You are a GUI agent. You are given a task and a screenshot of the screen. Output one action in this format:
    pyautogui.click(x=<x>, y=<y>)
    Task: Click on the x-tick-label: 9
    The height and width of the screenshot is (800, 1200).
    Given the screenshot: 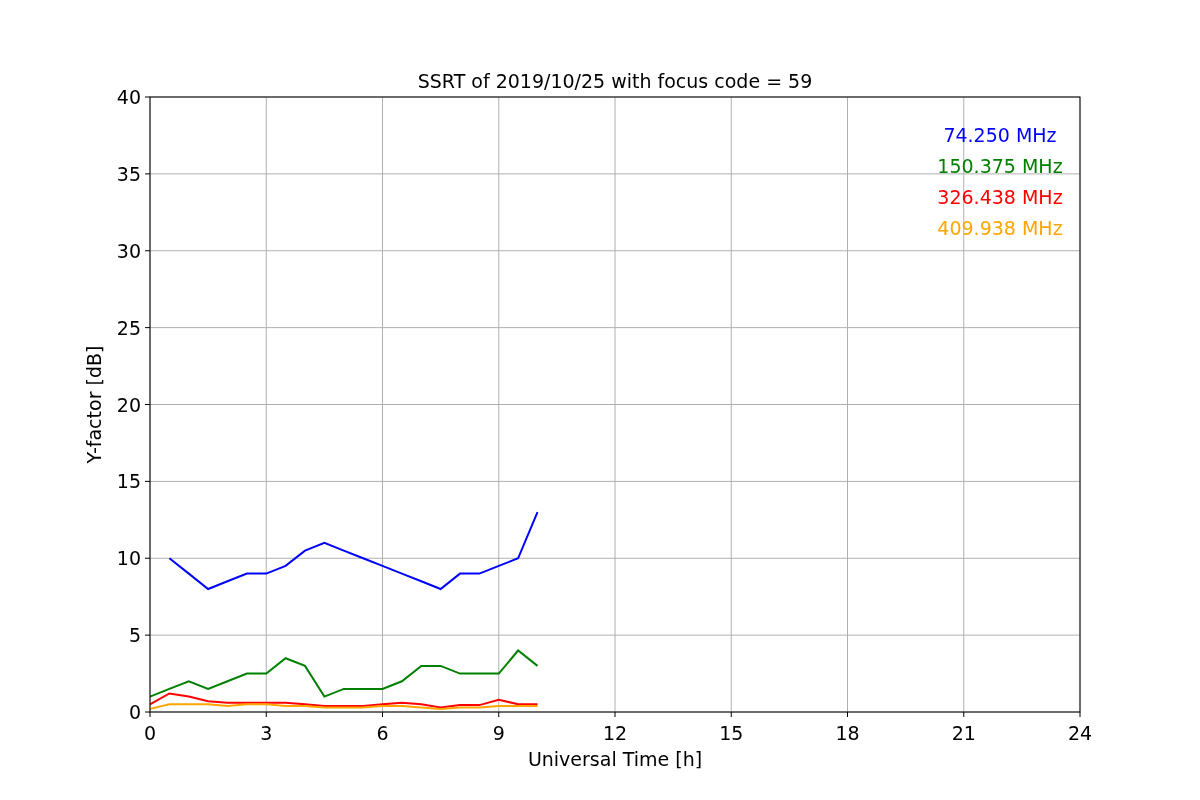 What is the action you would take?
    pyautogui.click(x=498, y=733)
    